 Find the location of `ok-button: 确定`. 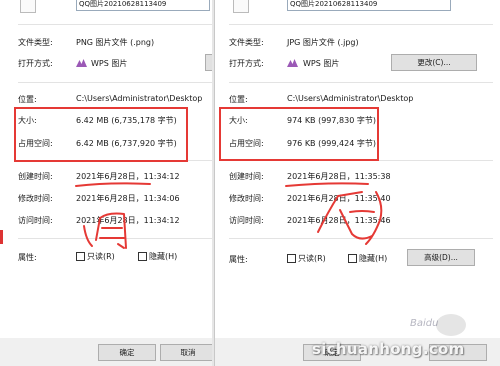

ok-button: 确定 is located at coordinates (127, 352).